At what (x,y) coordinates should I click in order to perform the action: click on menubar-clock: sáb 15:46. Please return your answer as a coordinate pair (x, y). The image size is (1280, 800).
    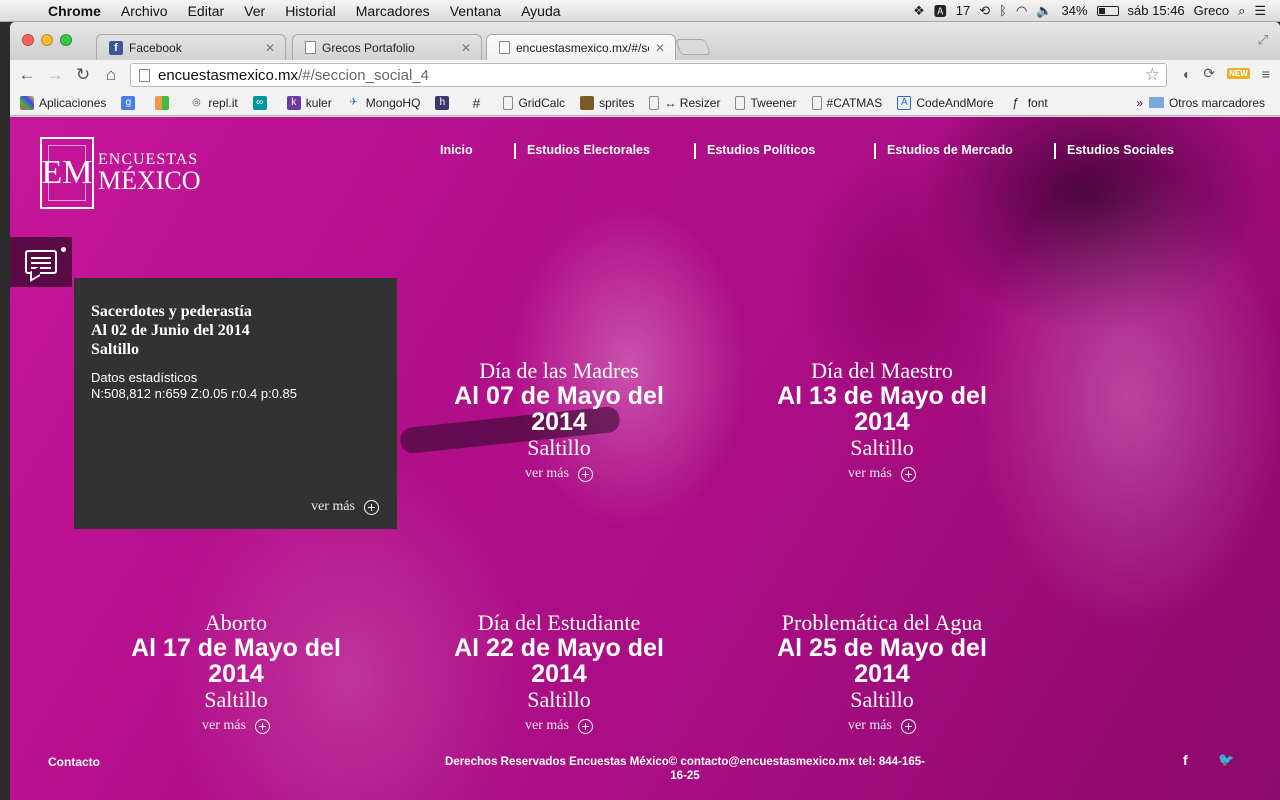
    Looking at the image, I should click on (1156, 10).